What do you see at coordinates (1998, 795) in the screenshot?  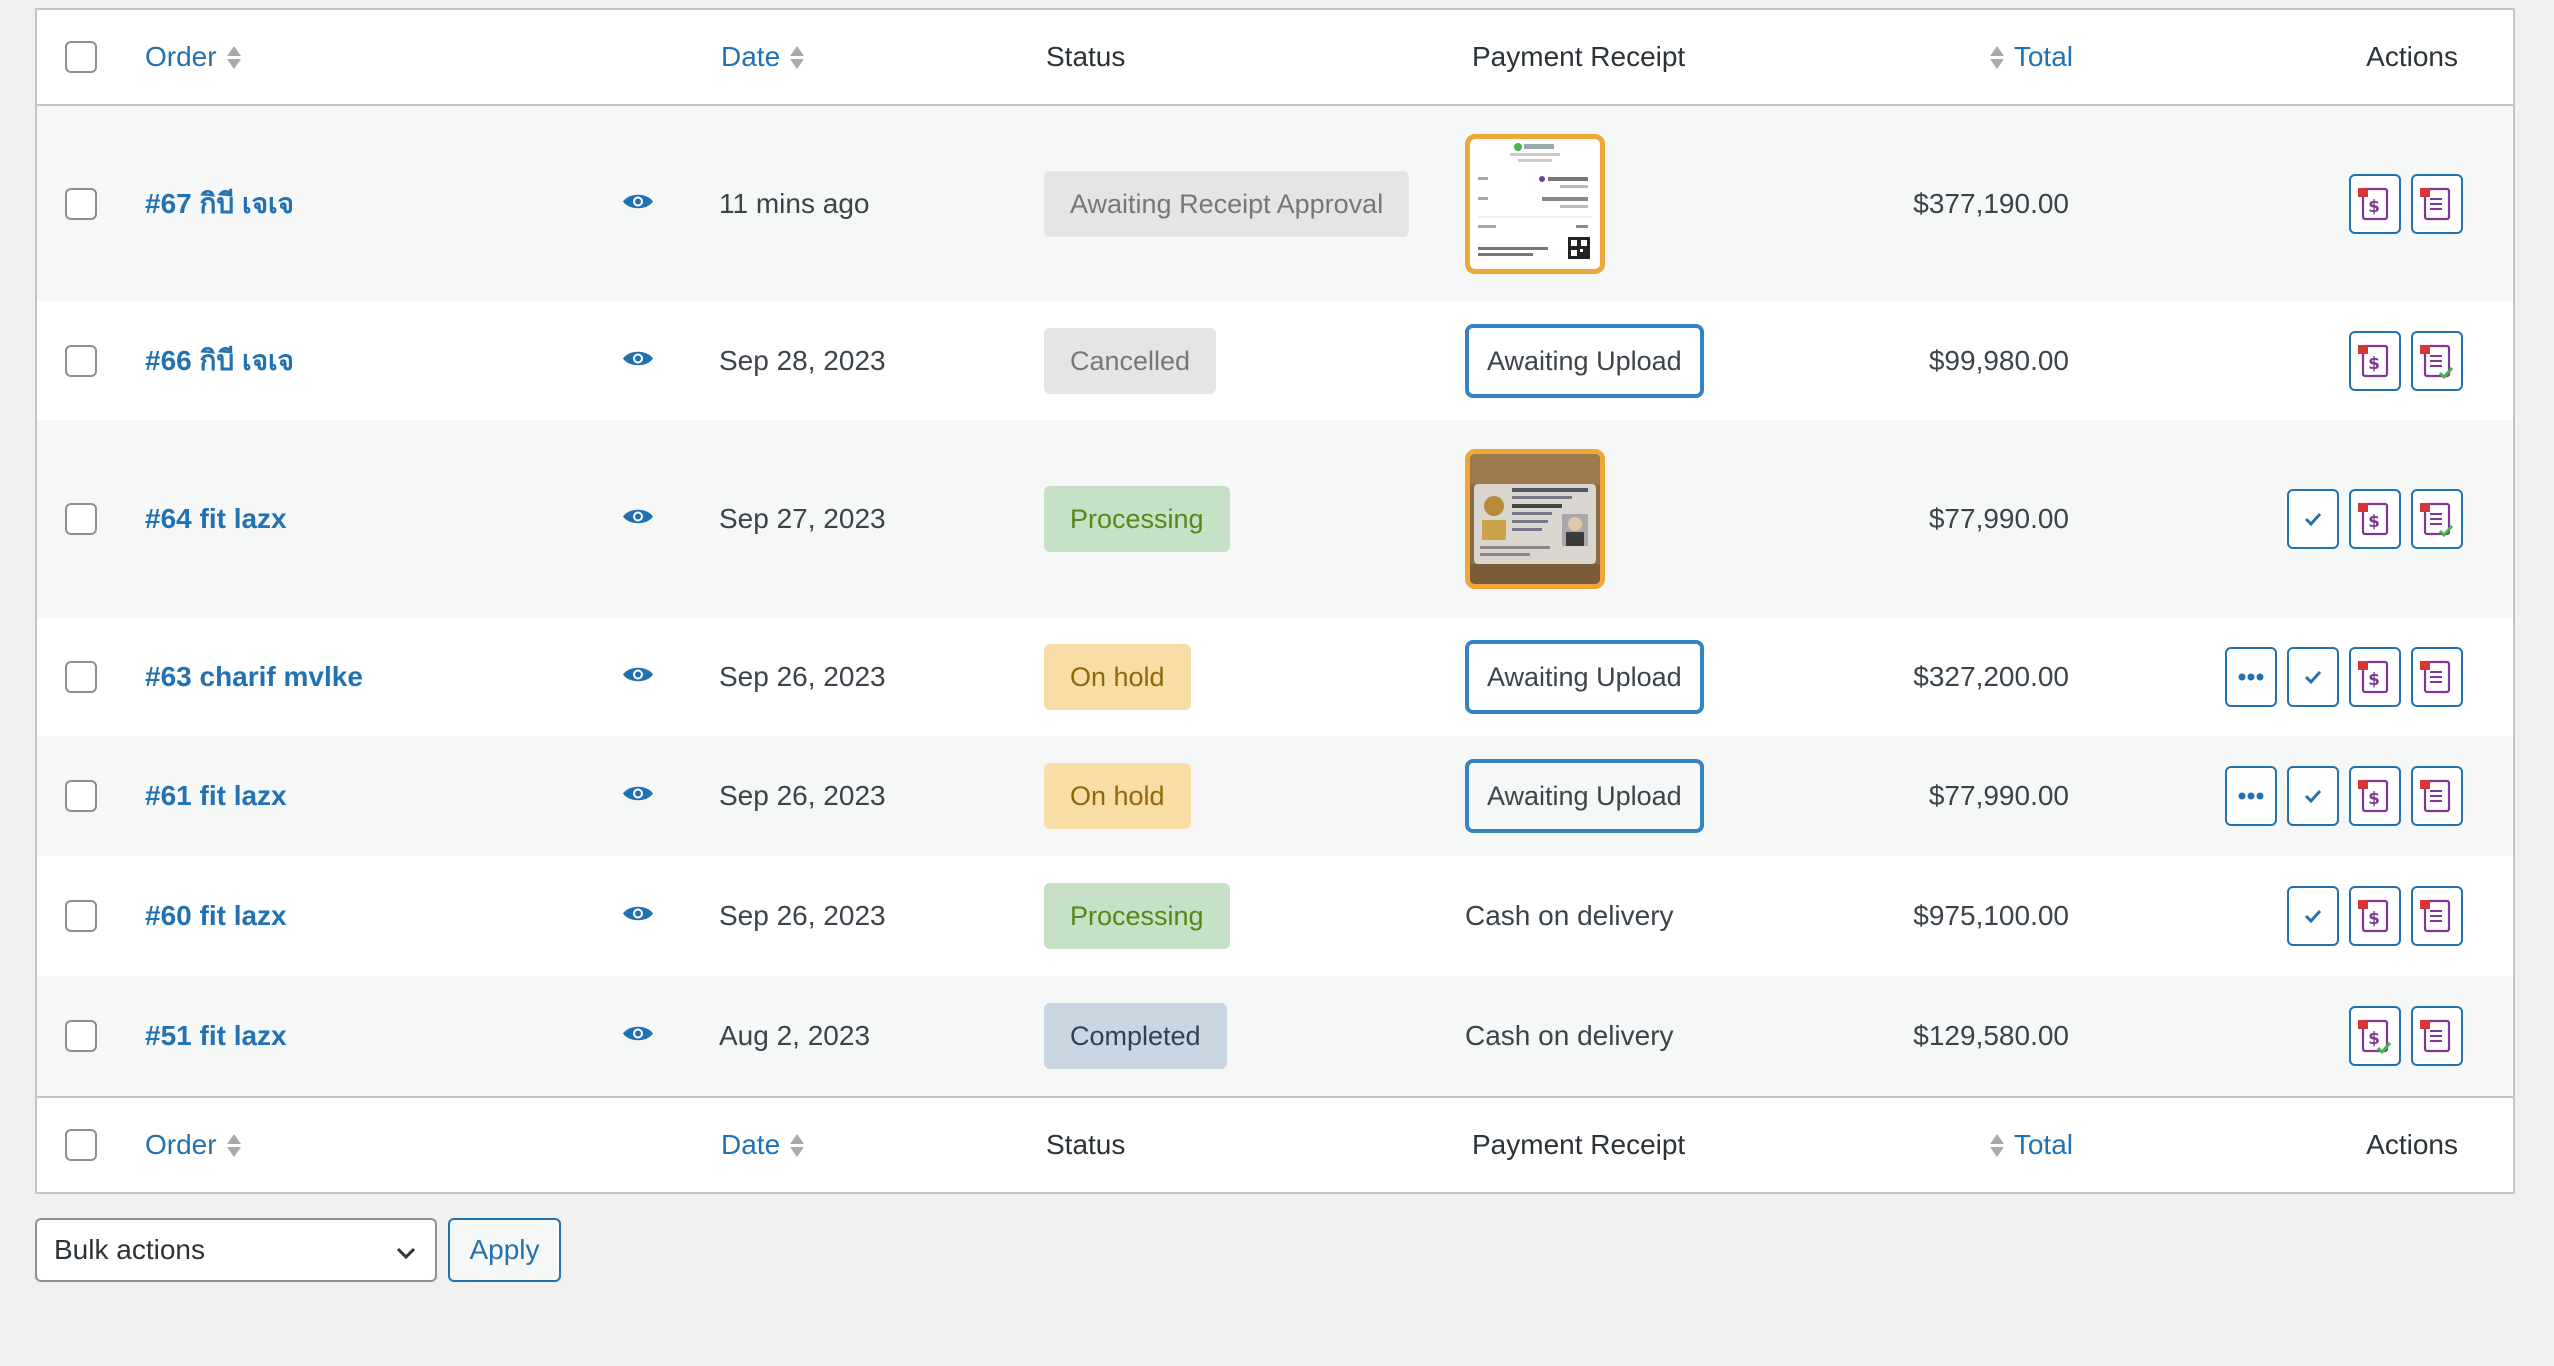 I see `order-total: $77,990.00` at bounding box center [1998, 795].